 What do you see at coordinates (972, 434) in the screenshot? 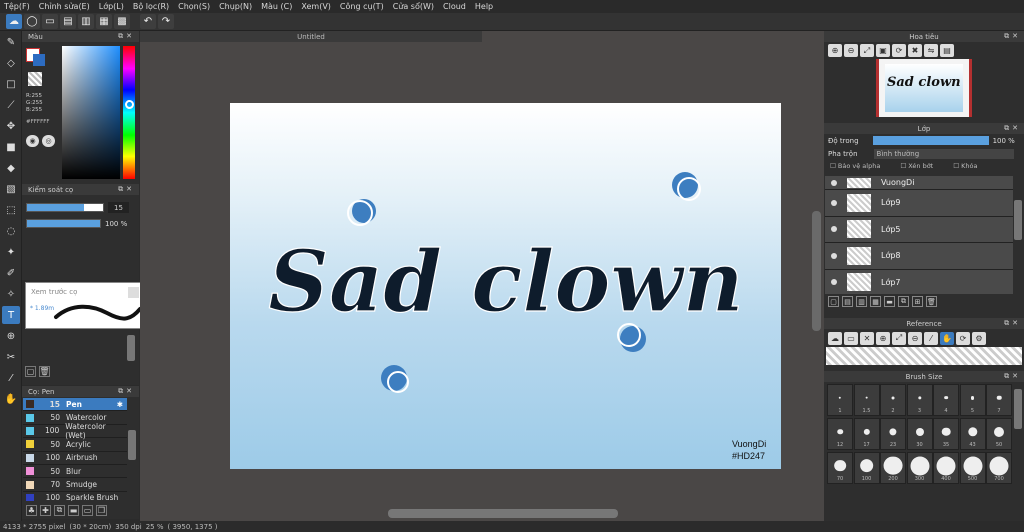
I see `brush-size-cell: 43` at bounding box center [972, 434].